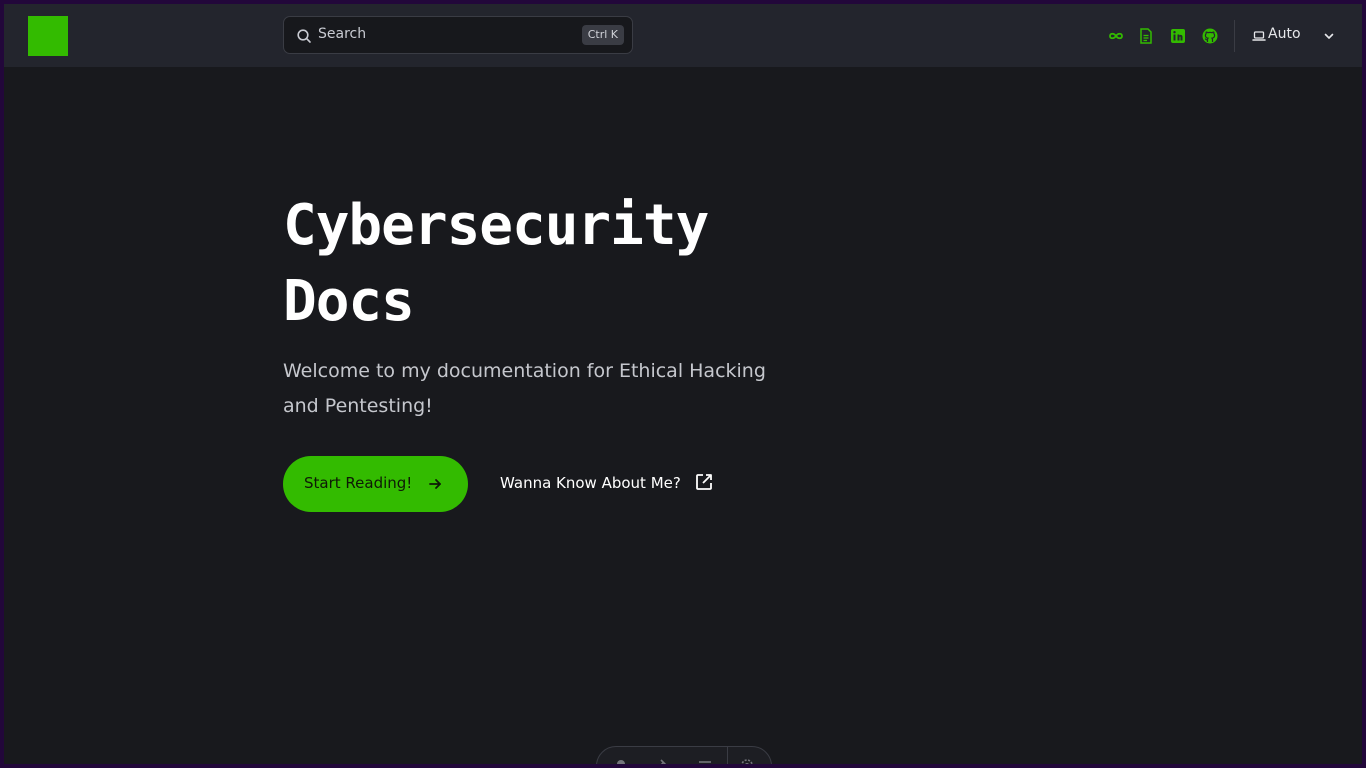  Describe the element at coordinates (683, 35) in the screenshot. I see `top-navbar: Search Ctrl K Auto` at that location.